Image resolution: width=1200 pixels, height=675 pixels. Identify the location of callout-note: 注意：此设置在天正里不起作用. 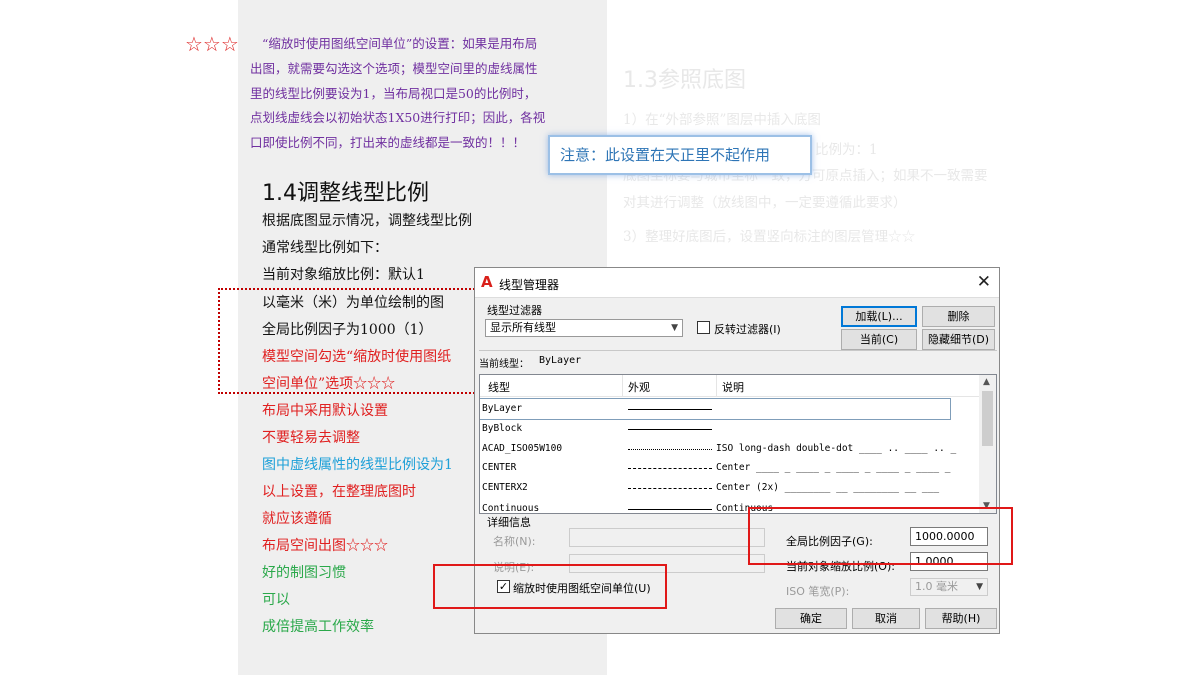
(680, 155).